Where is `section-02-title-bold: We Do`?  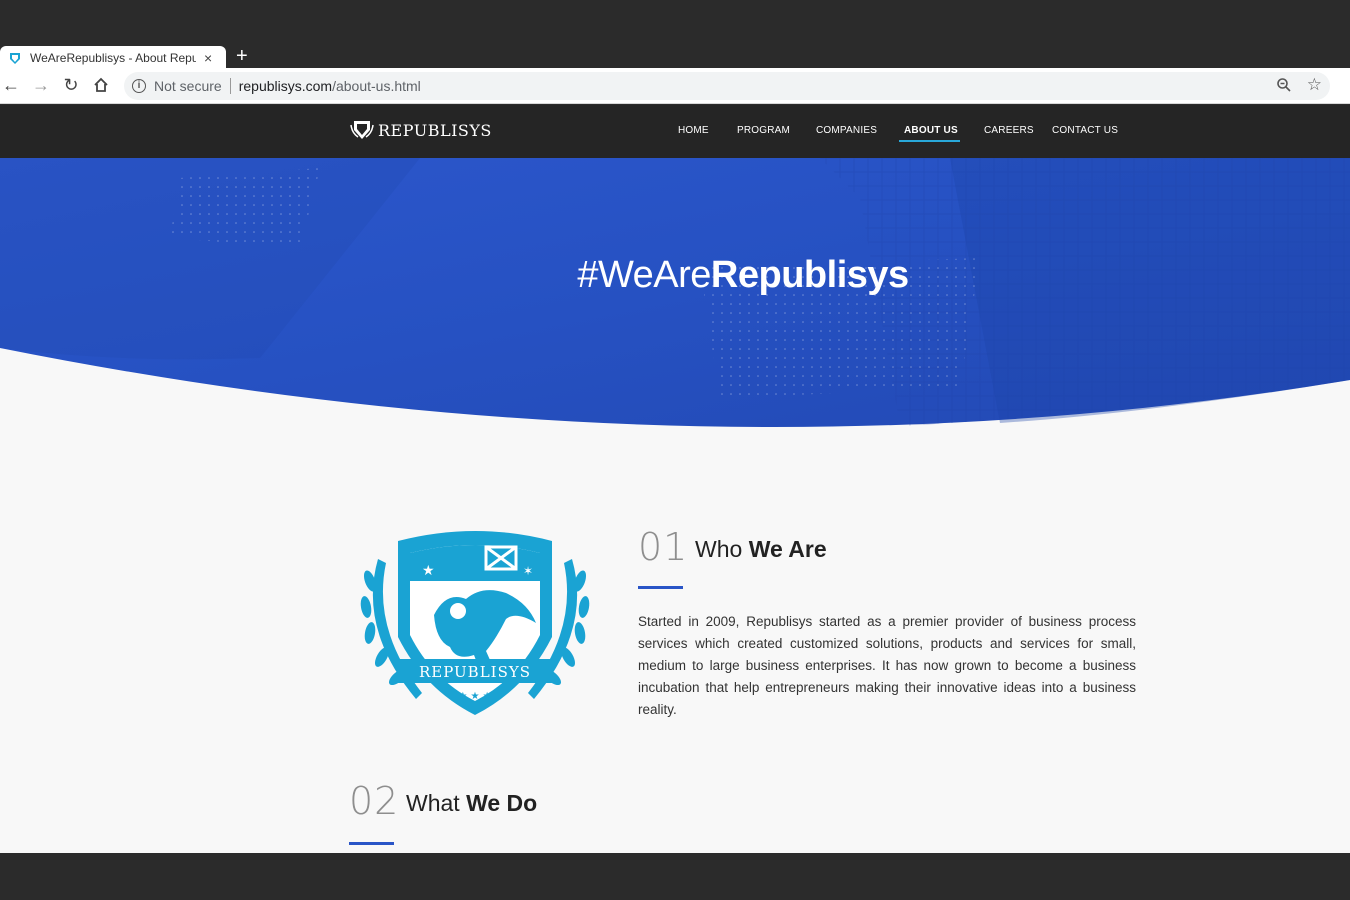 section-02-title-bold: We Do is located at coordinates (502, 803).